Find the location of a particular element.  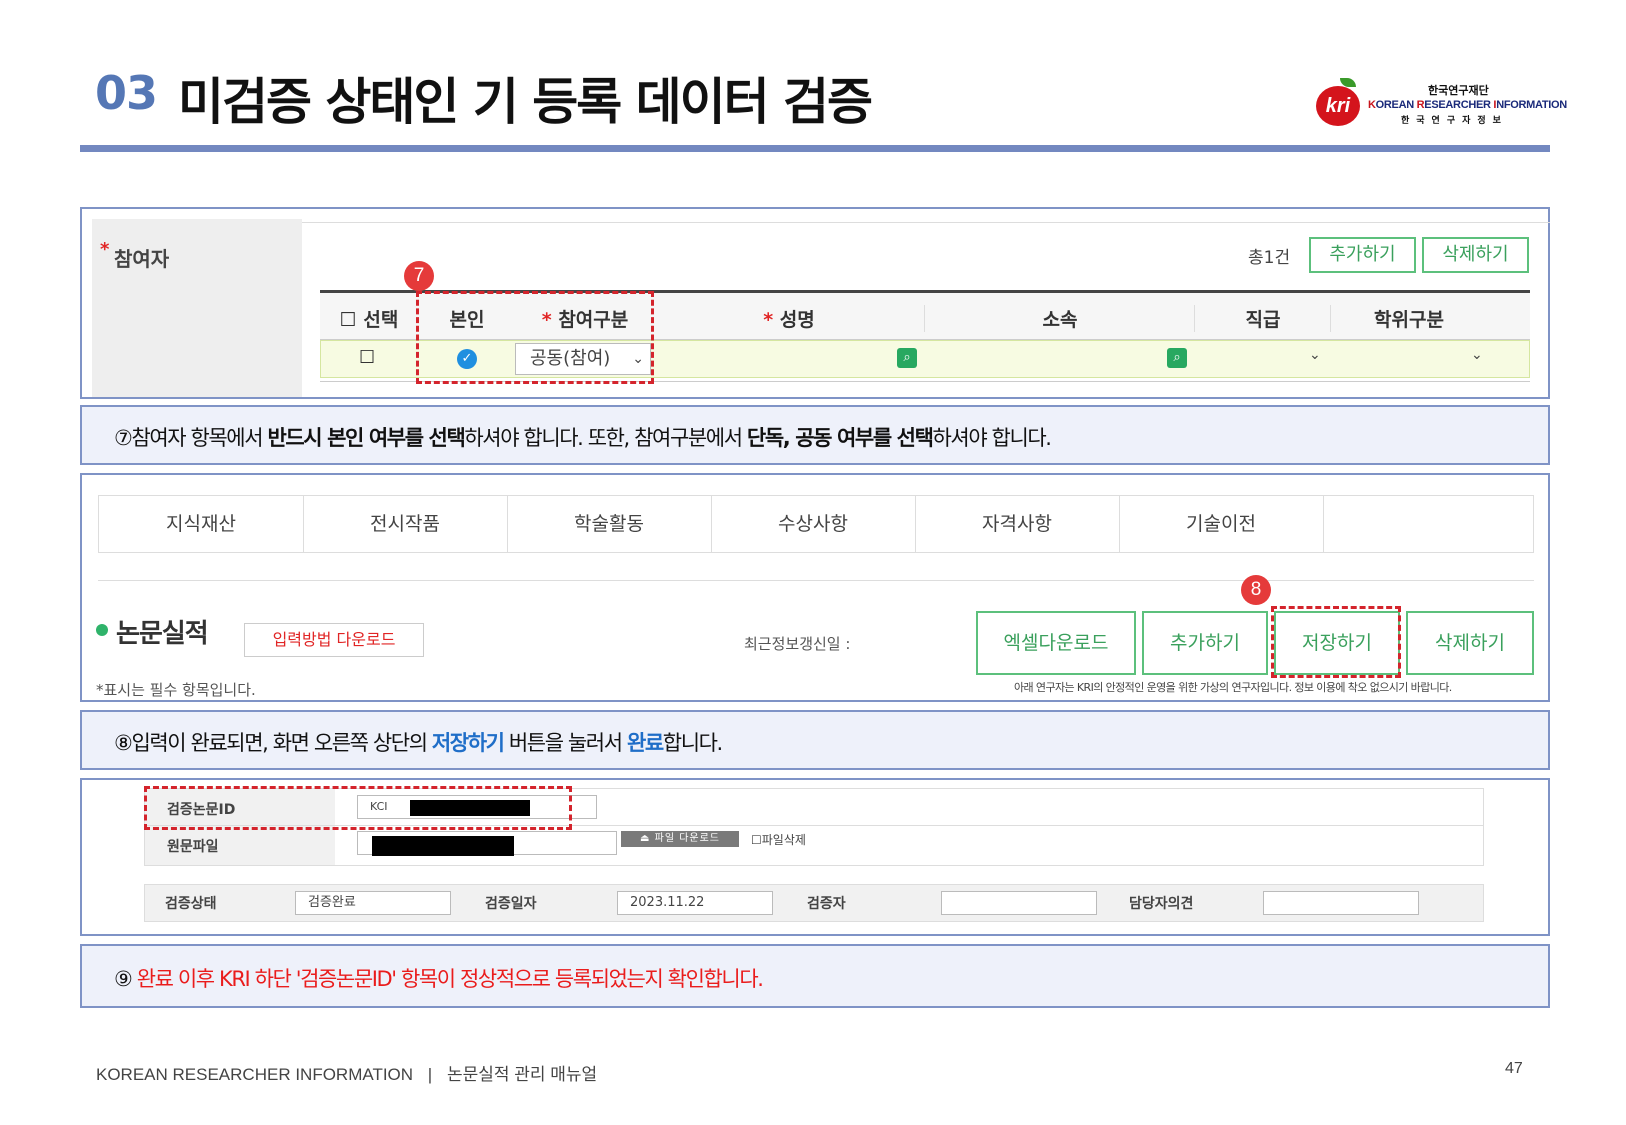

checkbox-icon: ☐ is located at coordinates (348, 320).